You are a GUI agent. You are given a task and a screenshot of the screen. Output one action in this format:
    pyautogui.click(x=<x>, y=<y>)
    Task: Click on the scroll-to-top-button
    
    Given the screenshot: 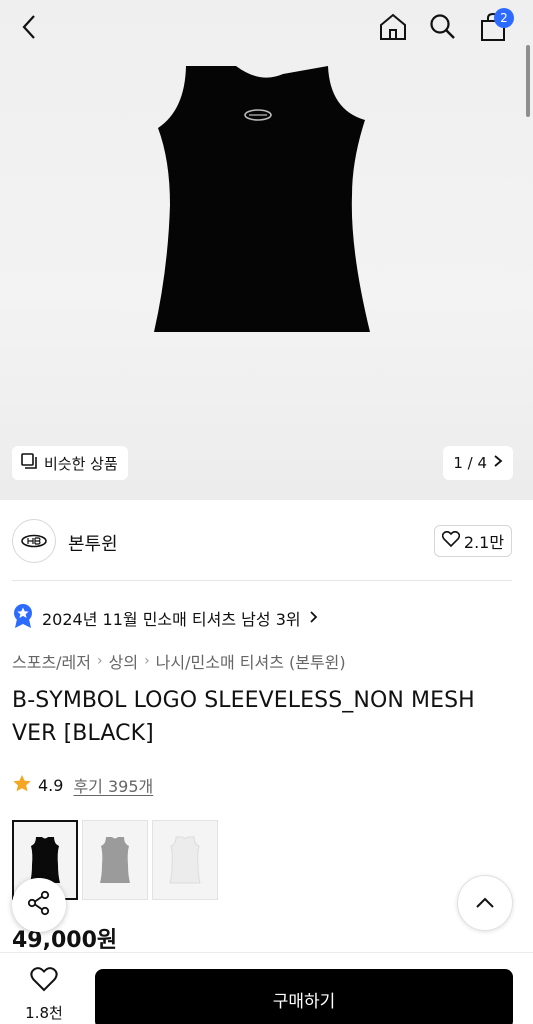 What is the action you would take?
    pyautogui.click(x=485, y=903)
    